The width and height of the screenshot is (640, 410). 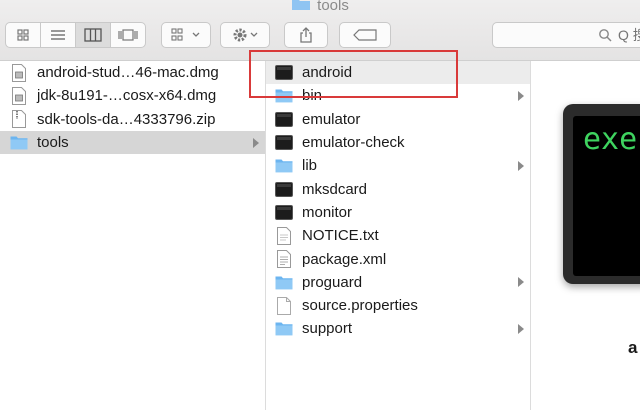 I want to click on item-name: support, so click(x=327, y=329).